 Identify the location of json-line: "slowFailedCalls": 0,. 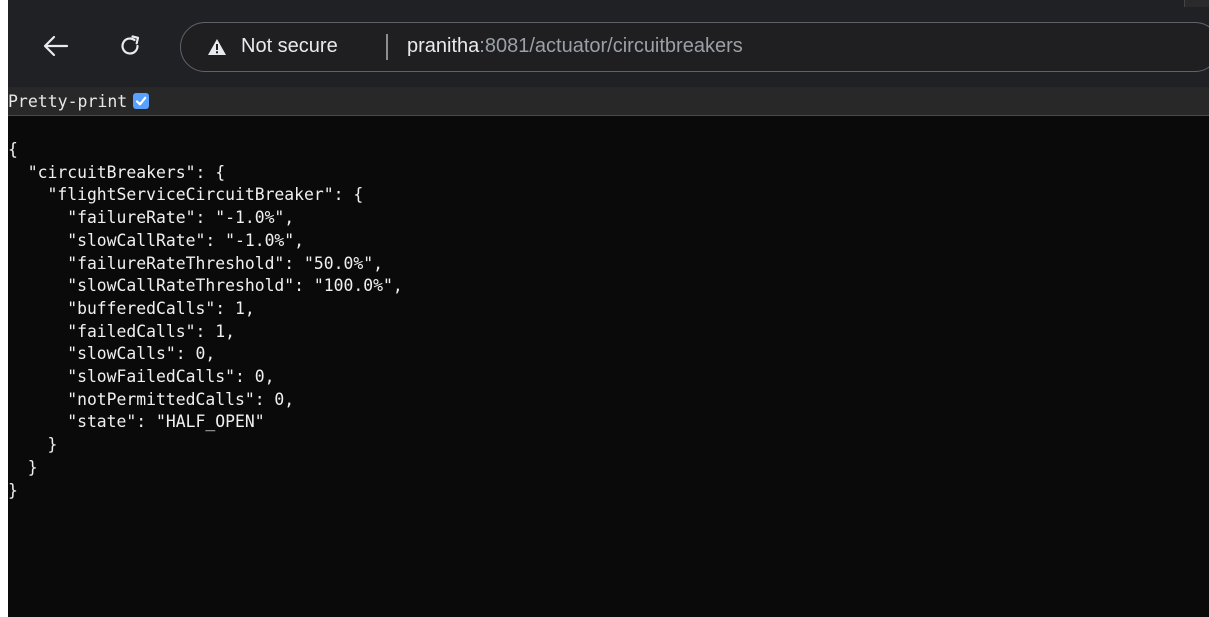
(141, 377).